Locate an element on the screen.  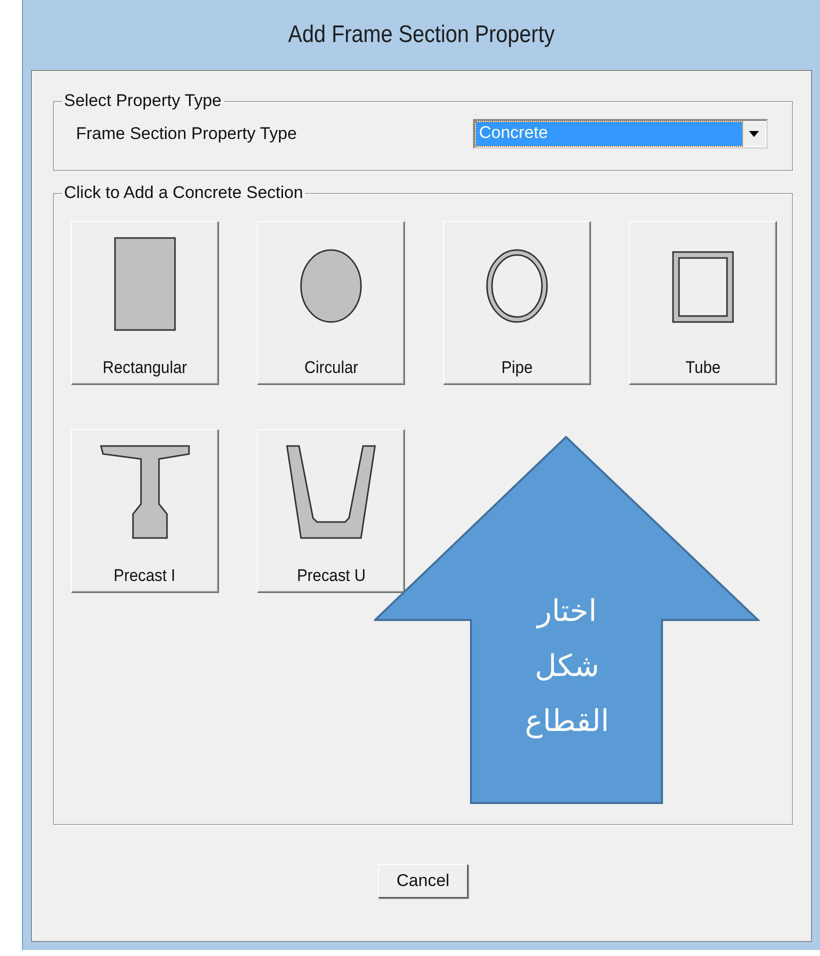
cancel-button: Cancel is located at coordinates (423, 881).